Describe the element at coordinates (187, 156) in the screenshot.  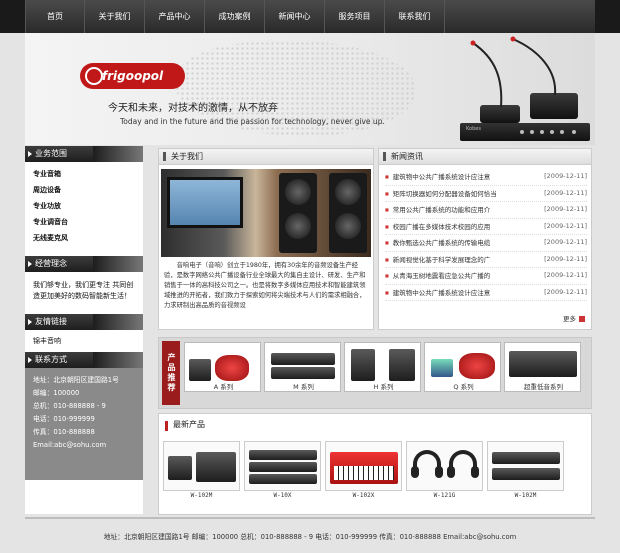
I see `about-title: 关于我们` at that location.